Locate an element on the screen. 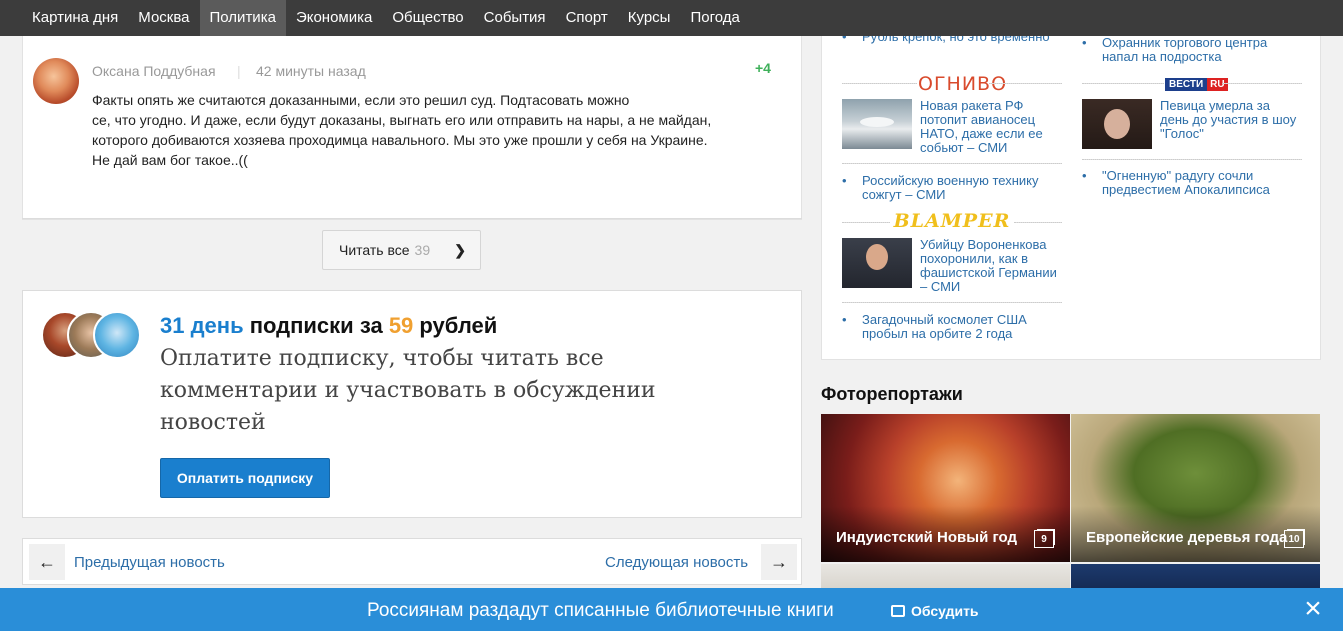 This screenshot has width=1343, height=631. read-all-area: Читать все 39 ❯ is located at coordinates (412, 251).